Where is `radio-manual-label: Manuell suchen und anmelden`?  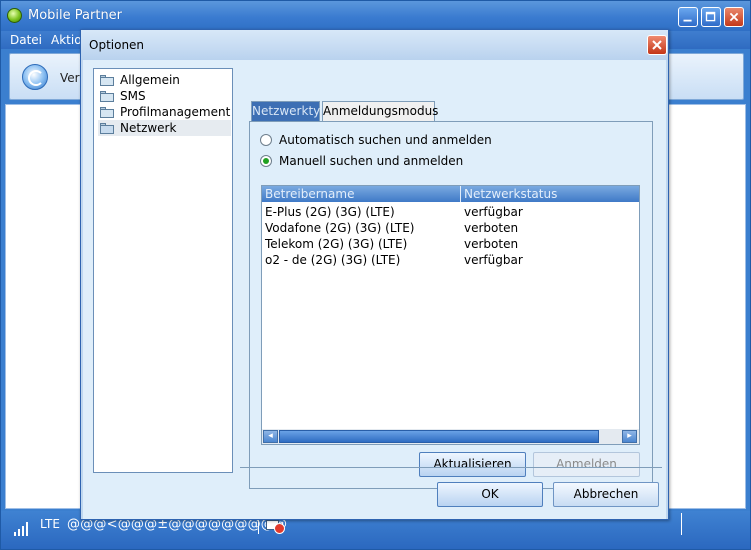 radio-manual-label: Manuell suchen und anmelden is located at coordinates (371, 161).